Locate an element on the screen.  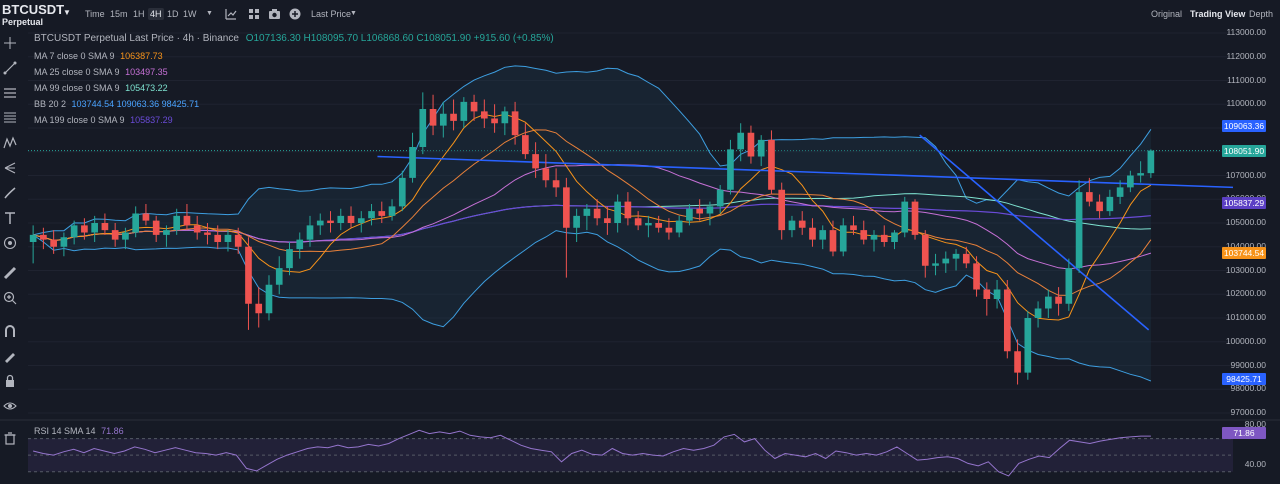
price-type-select: Last Price is located at coordinates (331, 14).